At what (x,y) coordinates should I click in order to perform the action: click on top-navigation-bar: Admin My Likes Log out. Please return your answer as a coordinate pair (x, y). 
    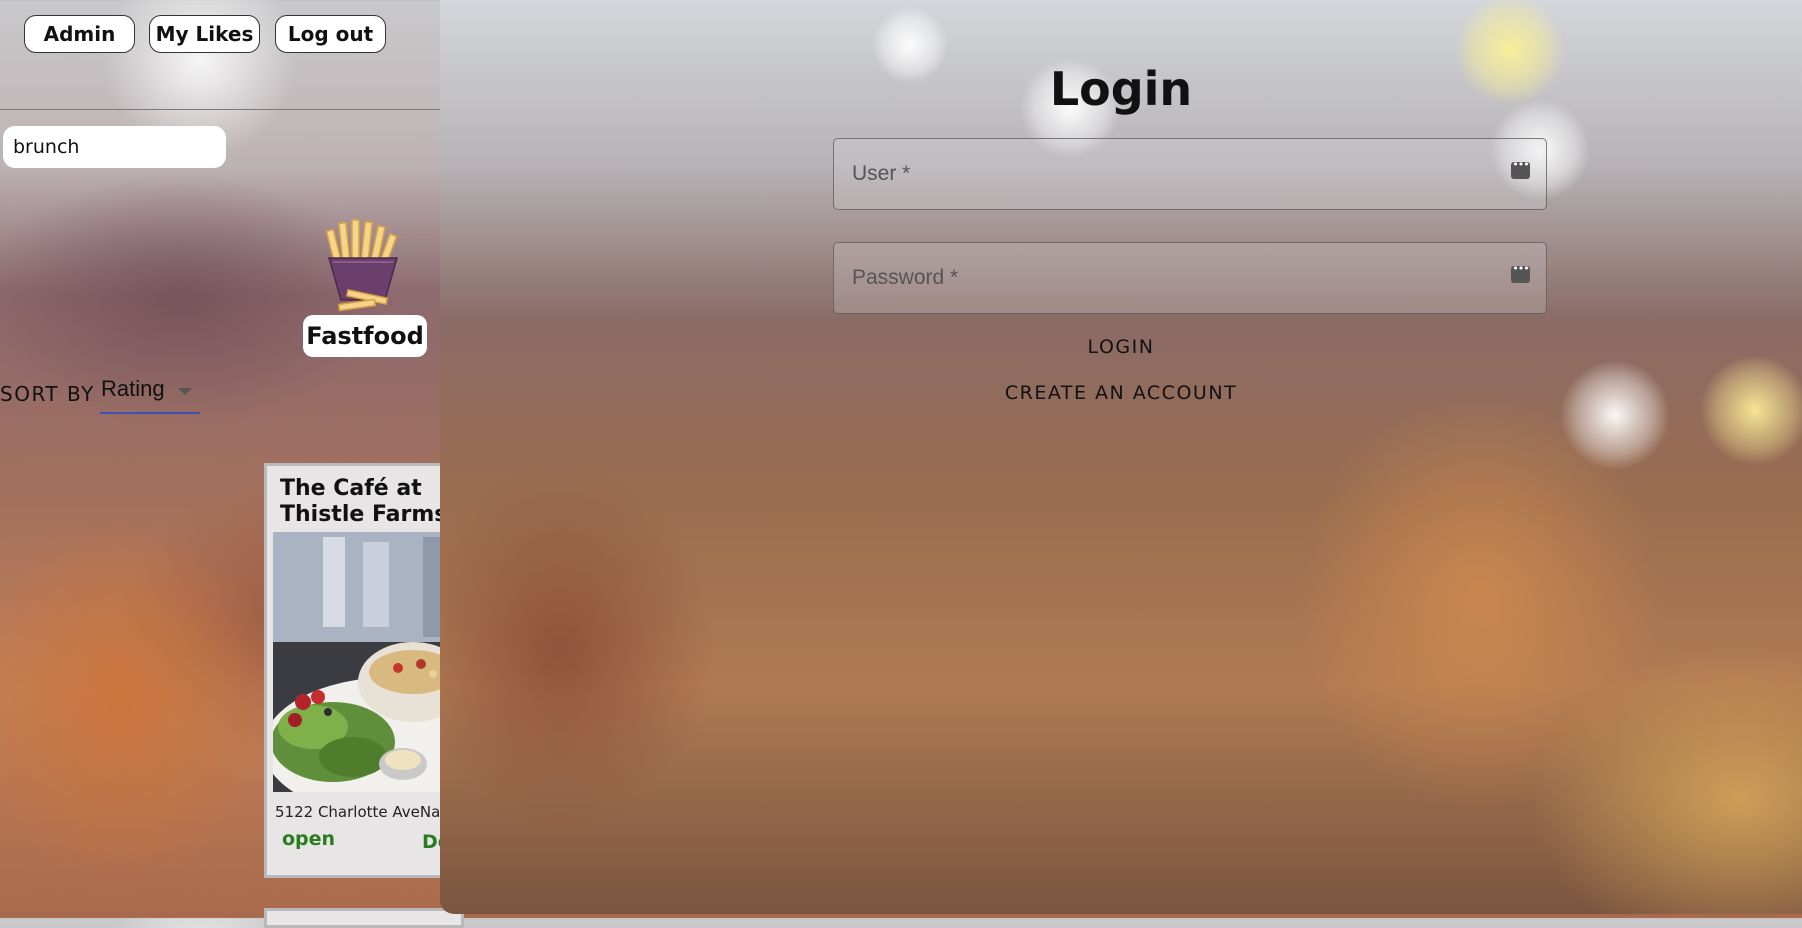
    Looking at the image, I should click on (220, 55).